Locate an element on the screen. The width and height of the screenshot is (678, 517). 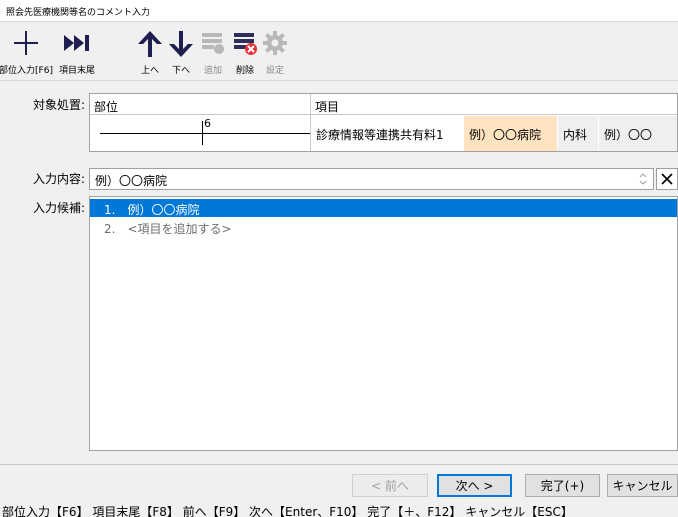
prev-button: < 前へ is located at coordinates (390, 485).